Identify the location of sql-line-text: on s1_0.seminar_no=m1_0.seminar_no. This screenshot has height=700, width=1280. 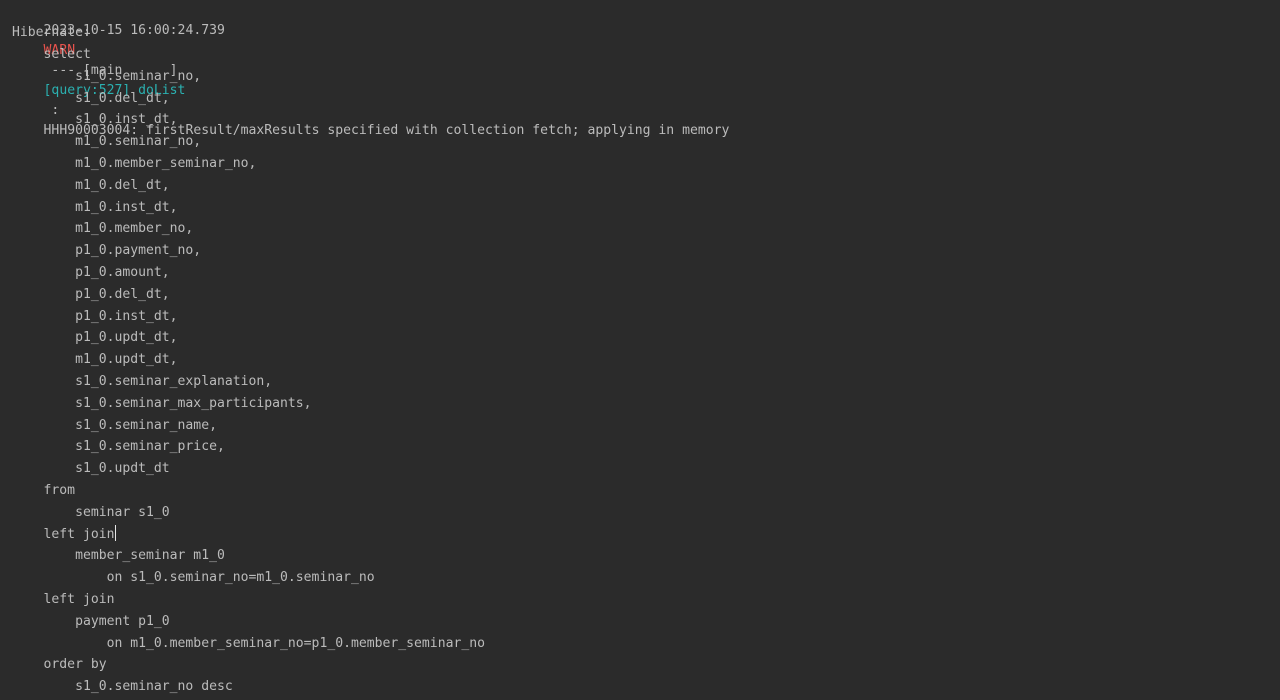
(193, 578).